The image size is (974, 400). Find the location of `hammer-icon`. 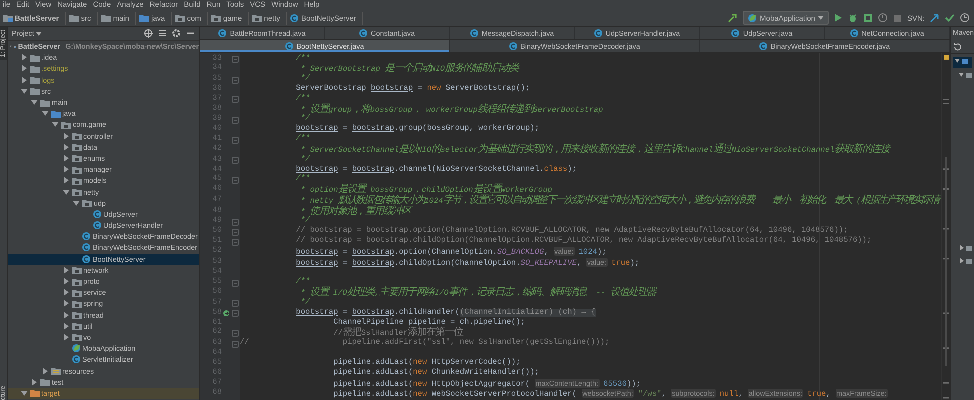

hammer-icon is located at coordinates (733, 18).